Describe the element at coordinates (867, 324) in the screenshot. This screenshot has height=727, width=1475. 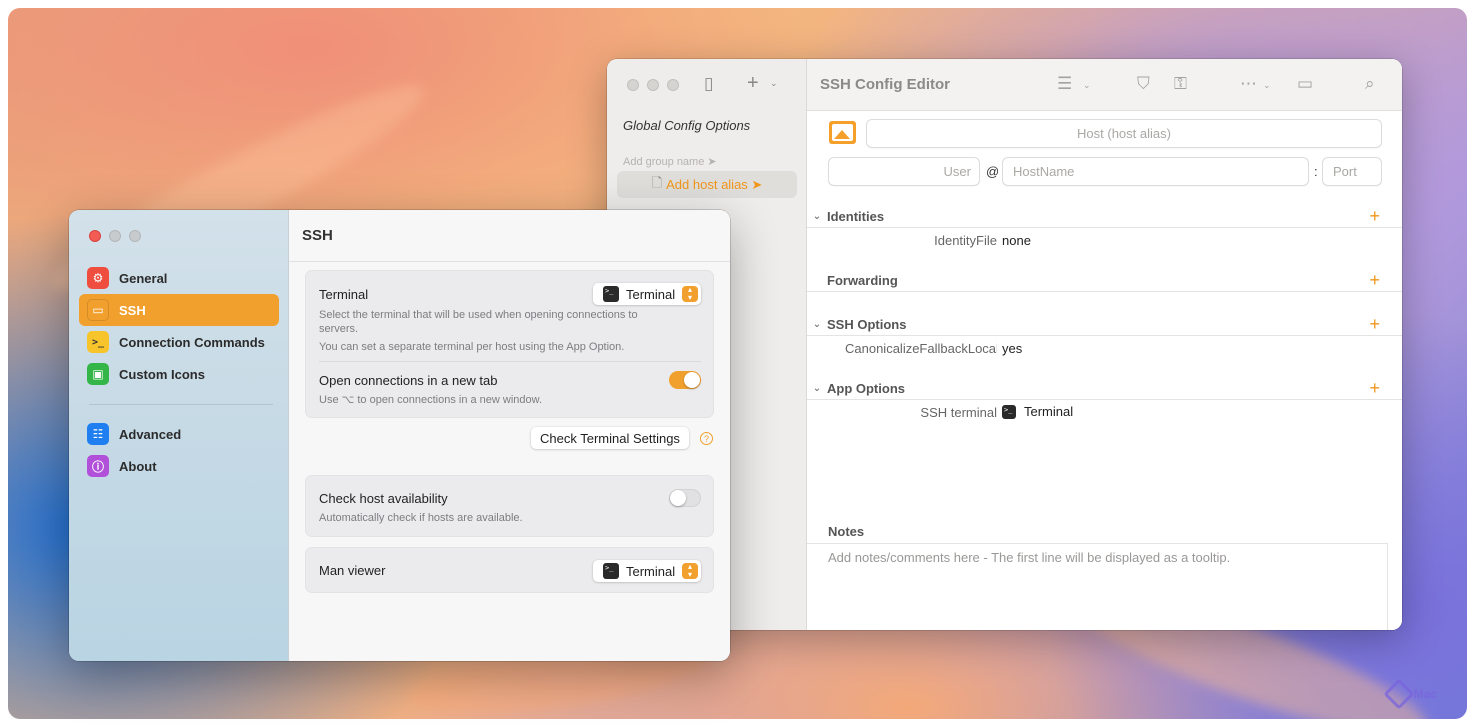
I see `section-title: SSH Options` at that location.